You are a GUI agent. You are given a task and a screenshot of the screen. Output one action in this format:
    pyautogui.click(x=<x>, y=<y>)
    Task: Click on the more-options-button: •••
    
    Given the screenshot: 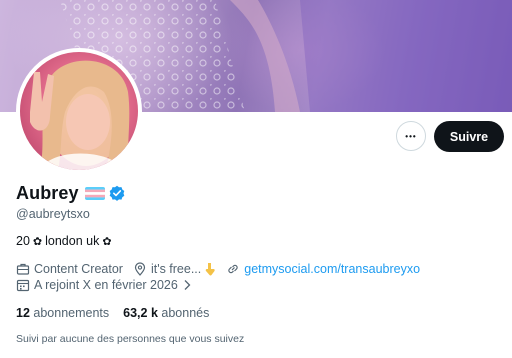 What is the action you would take?
    pyautogui.click(x=411, y=136)
    